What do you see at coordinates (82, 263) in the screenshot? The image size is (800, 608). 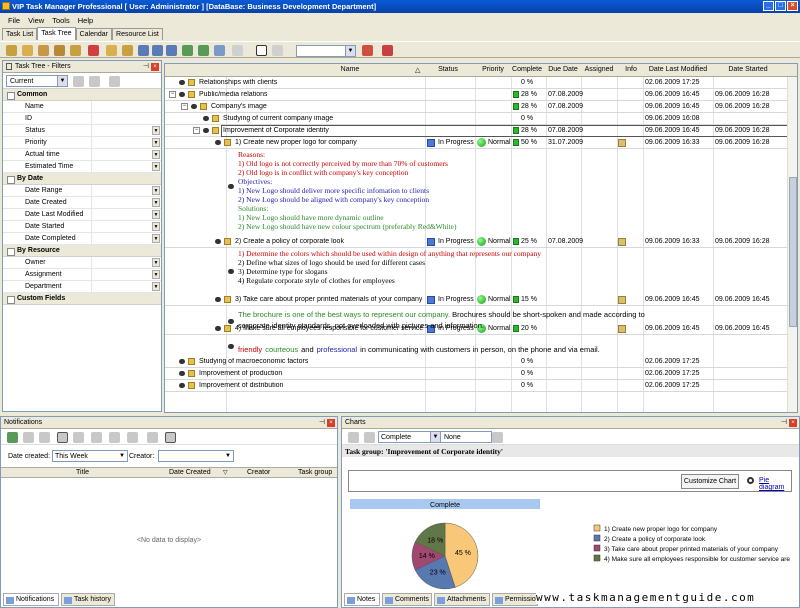 I see `filter-row: Owner ▼` at bounding box center [82, 263].